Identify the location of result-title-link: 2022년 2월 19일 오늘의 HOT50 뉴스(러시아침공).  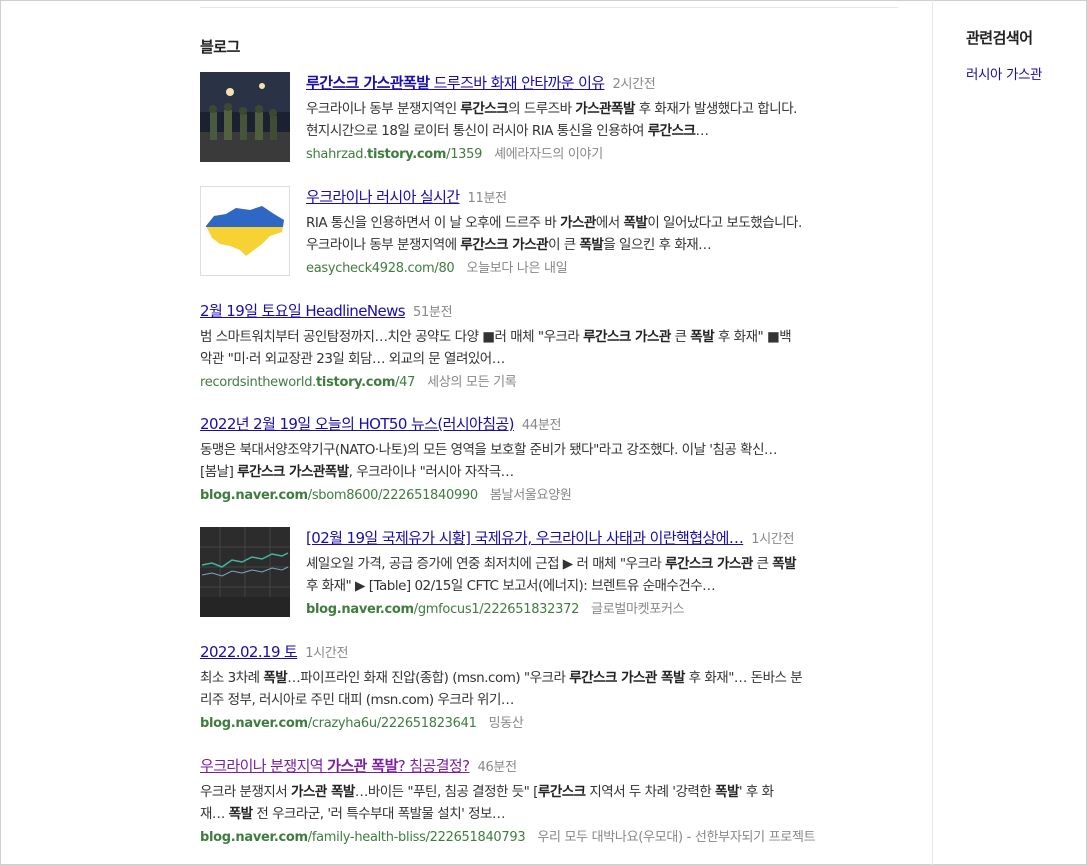
(357, 424).